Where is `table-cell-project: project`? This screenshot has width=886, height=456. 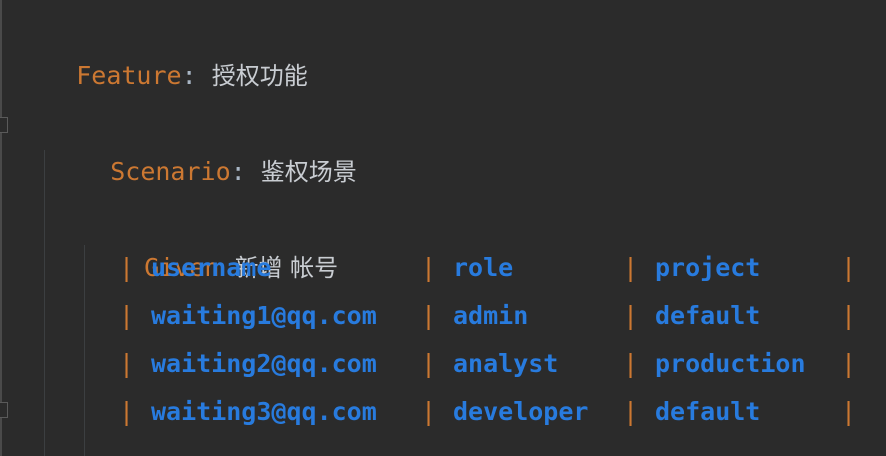
table-cell-project: project is located at coordinates (708, 267).